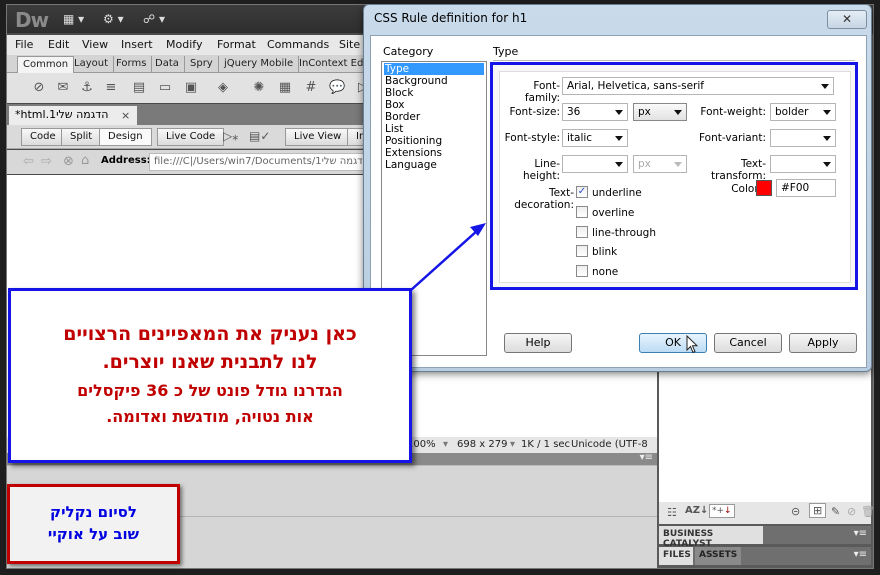 This screenshot has height=575, width=880. I want to click on live-code-button: Live Code, so click(191, 137).